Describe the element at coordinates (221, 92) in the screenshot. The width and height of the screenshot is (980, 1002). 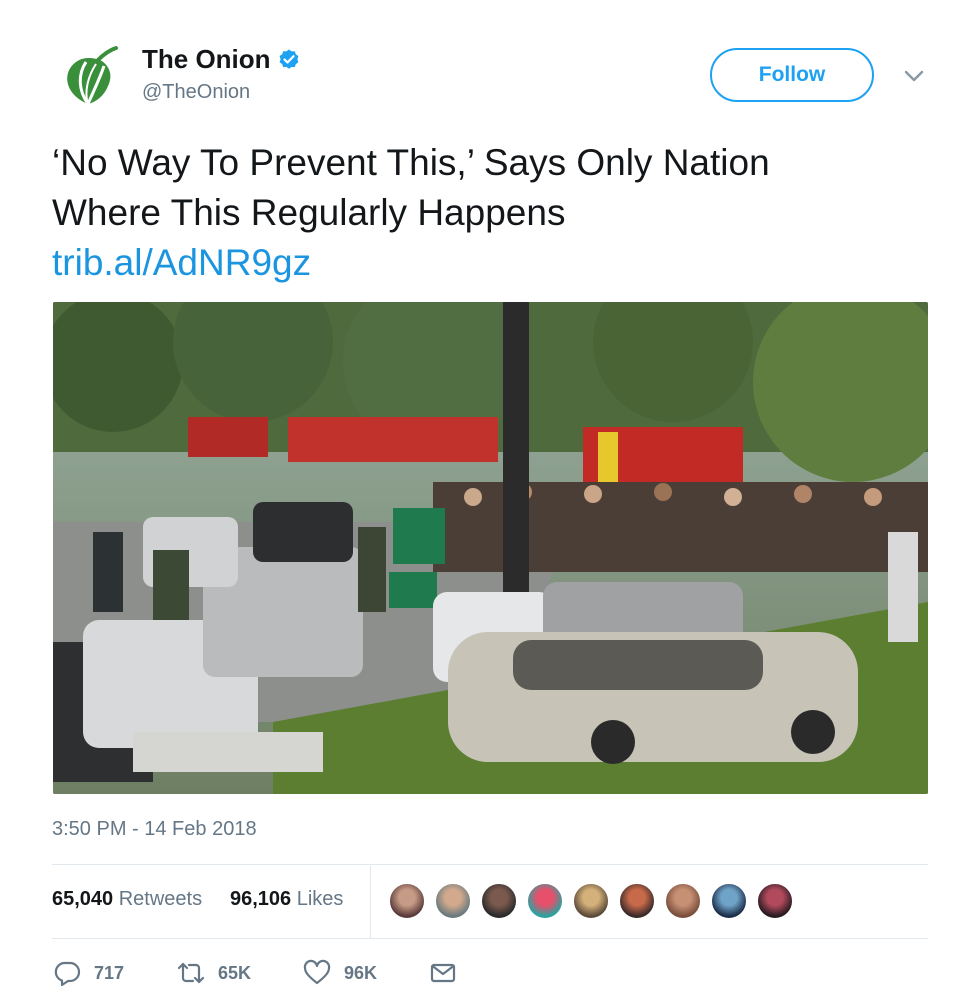
I see `account-handle: @TheOnion` at that location.